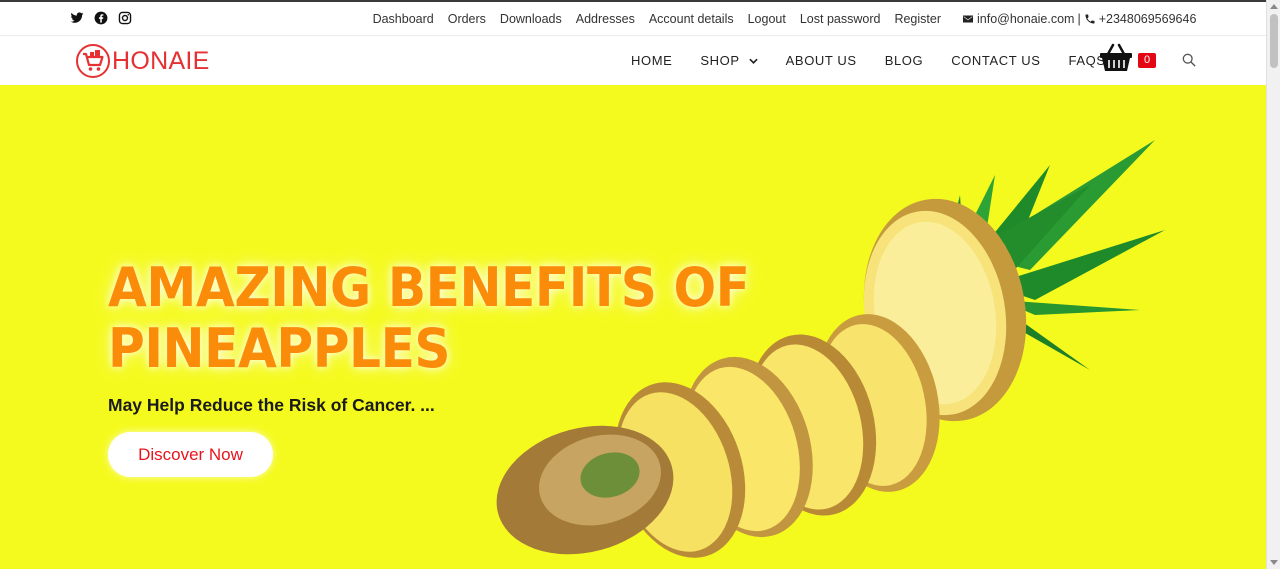 This screenshot has height=569, width=1280. I want to click on scroll-up-arrow-icon, so click(1274, 6).